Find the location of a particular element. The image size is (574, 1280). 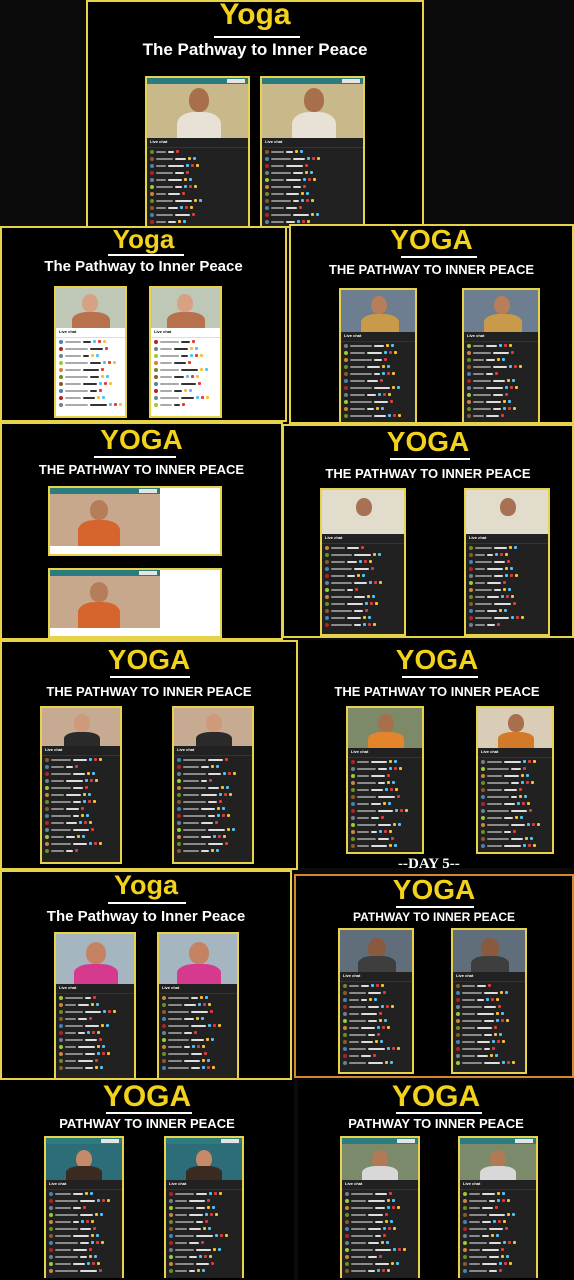

screenshot-bottom is located at coordinates (135, 603).